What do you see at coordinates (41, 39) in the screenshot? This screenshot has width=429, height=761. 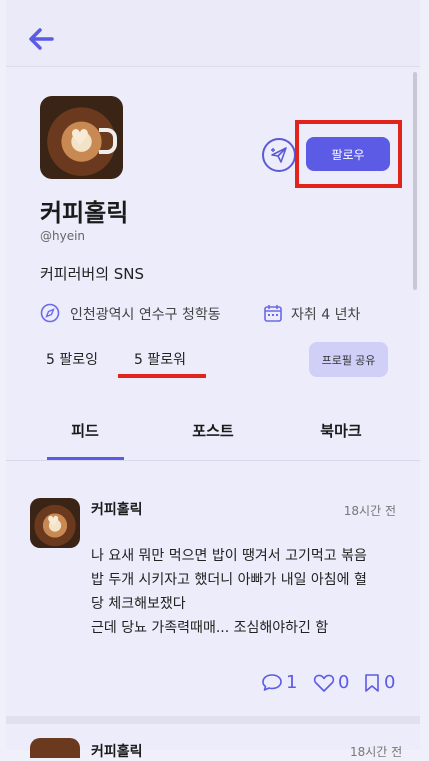 I see `back-arrow-icon` at bounding box center [41, 39].